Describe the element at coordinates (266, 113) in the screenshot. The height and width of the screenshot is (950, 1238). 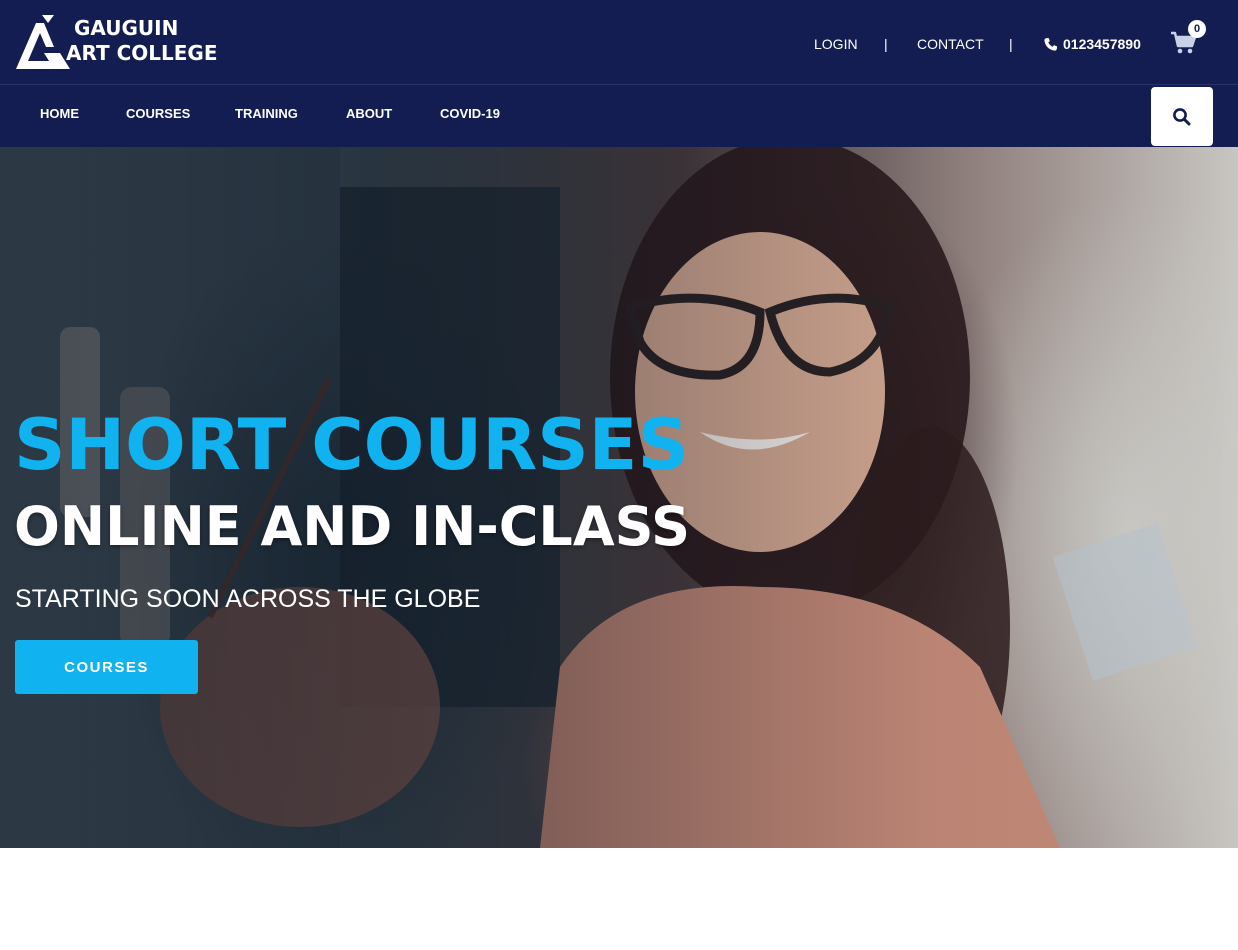
I see `nav-item-training: TRAINING` at that location.